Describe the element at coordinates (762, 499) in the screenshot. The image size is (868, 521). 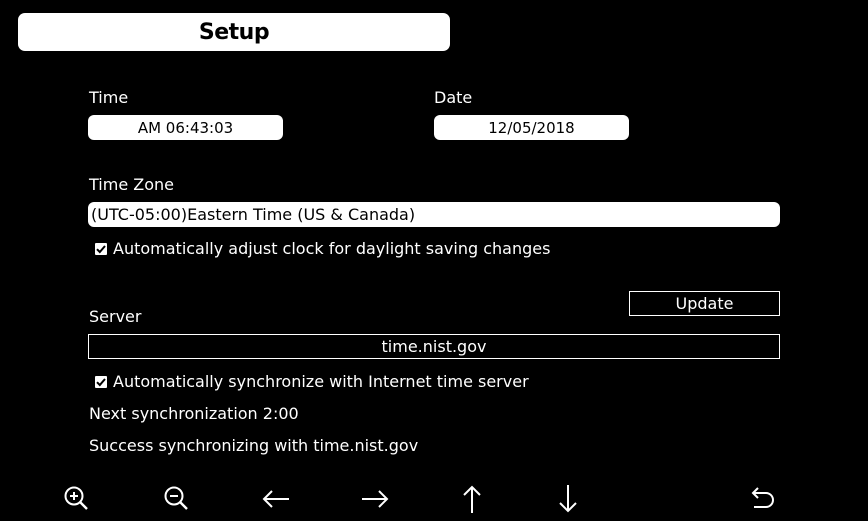
I see `back-icon` at that location.